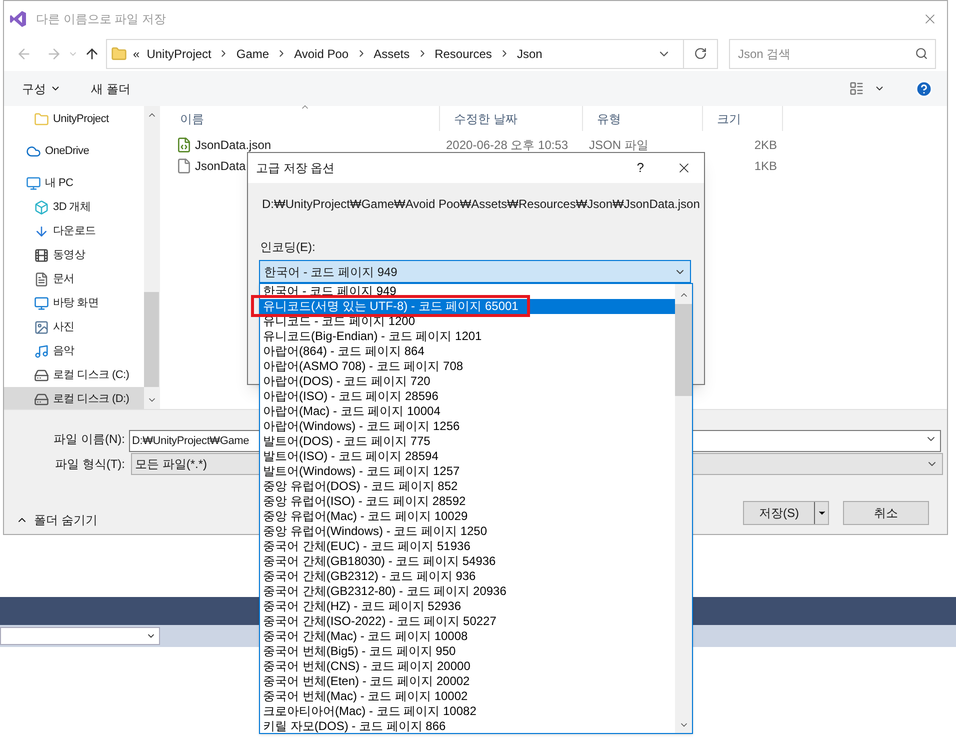  Describe the element at coordinates (89, 464) in the screenshot. I see `field-label: 파일 형식(T):` at that location.